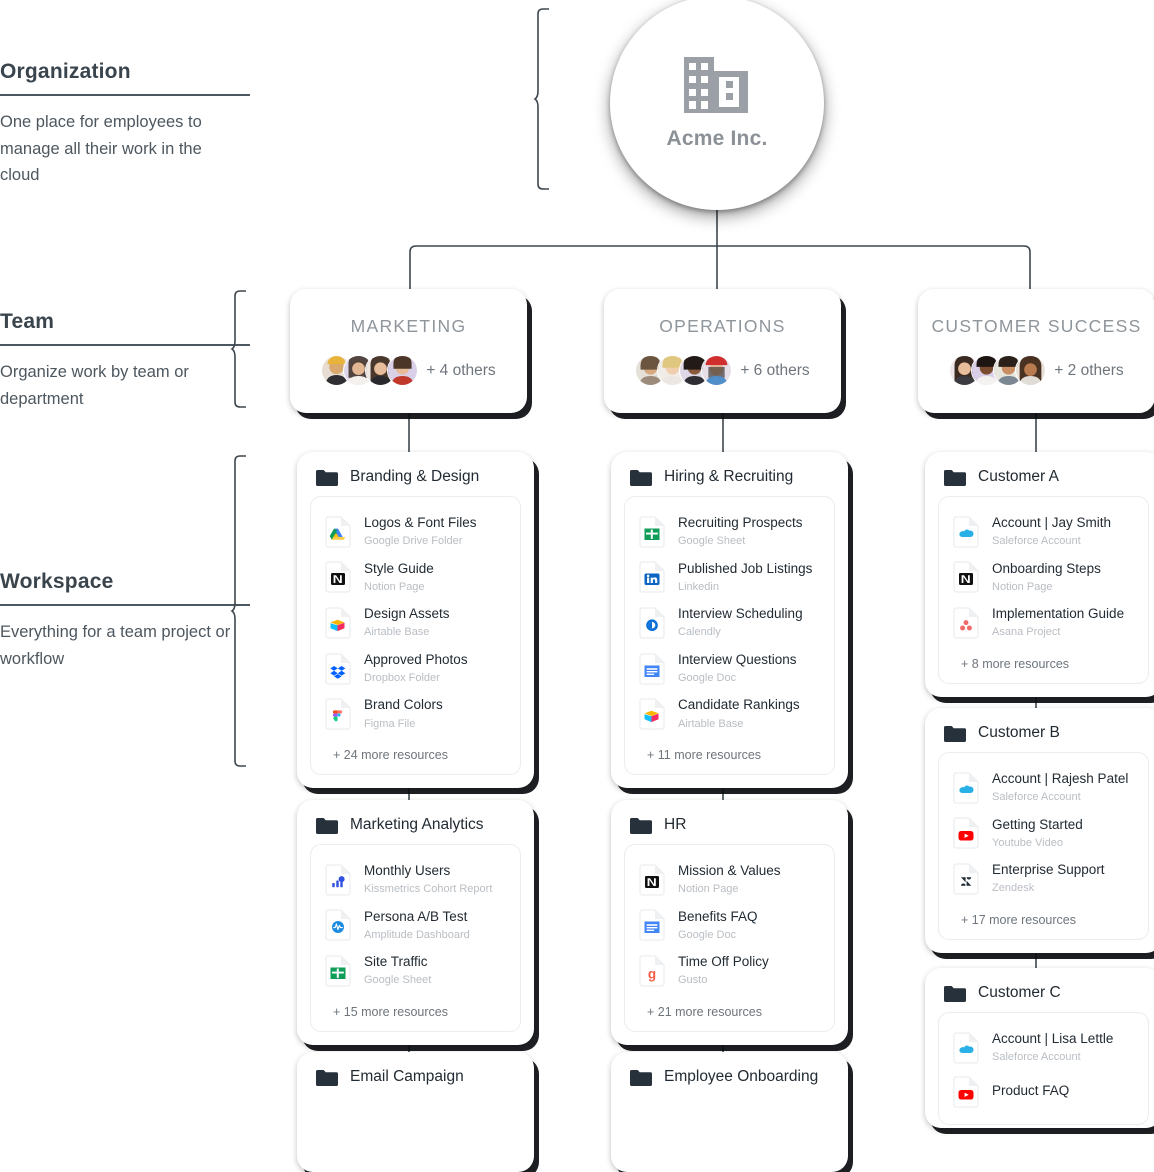 The image size is (1154, 1172). Describe the element at coordinates (723, 971) in the screenshot. I see `resource-text: Time Off Policy Gusto` at that location.